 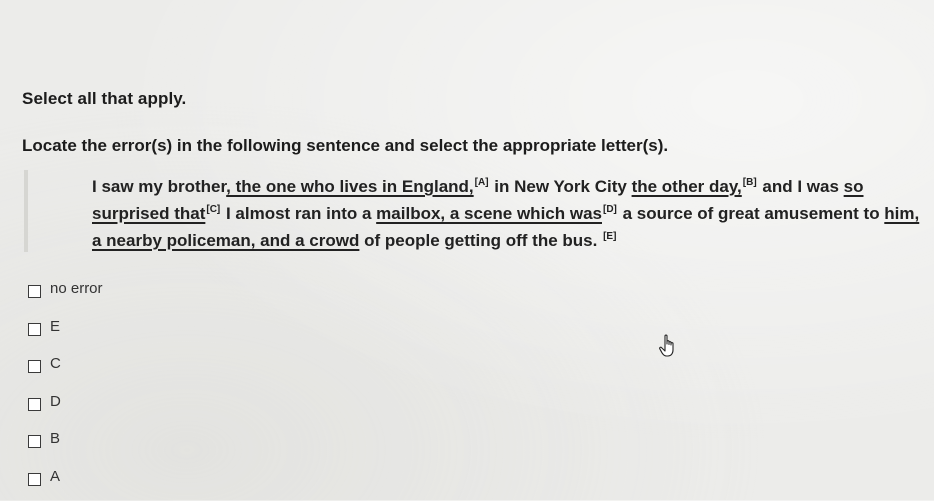 I want to click on option-no-error: no error, so click(x=65, y=295).